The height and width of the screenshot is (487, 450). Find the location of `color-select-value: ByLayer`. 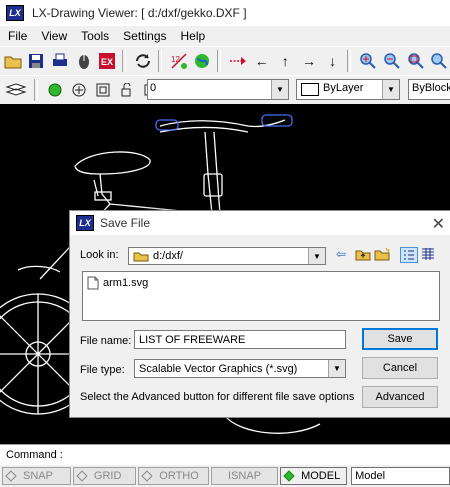

color-select-value: ByLayer is located at coordinates (343, 88).